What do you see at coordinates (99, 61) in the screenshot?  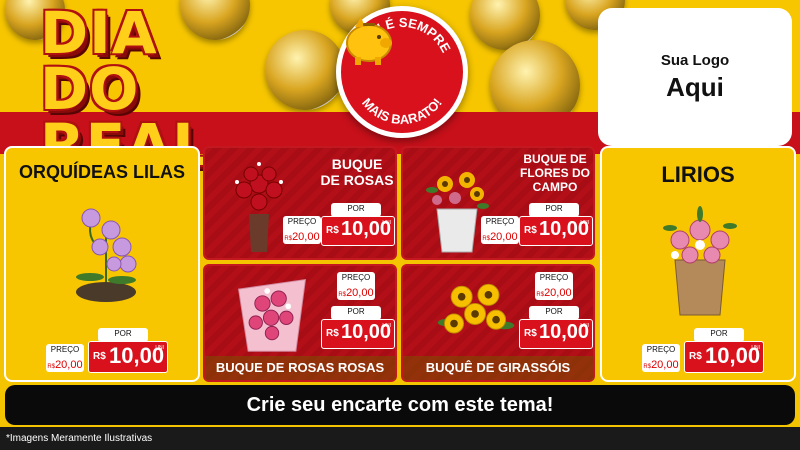 I see `title-line-1: DIA DO` at bounding box center [99, 61].